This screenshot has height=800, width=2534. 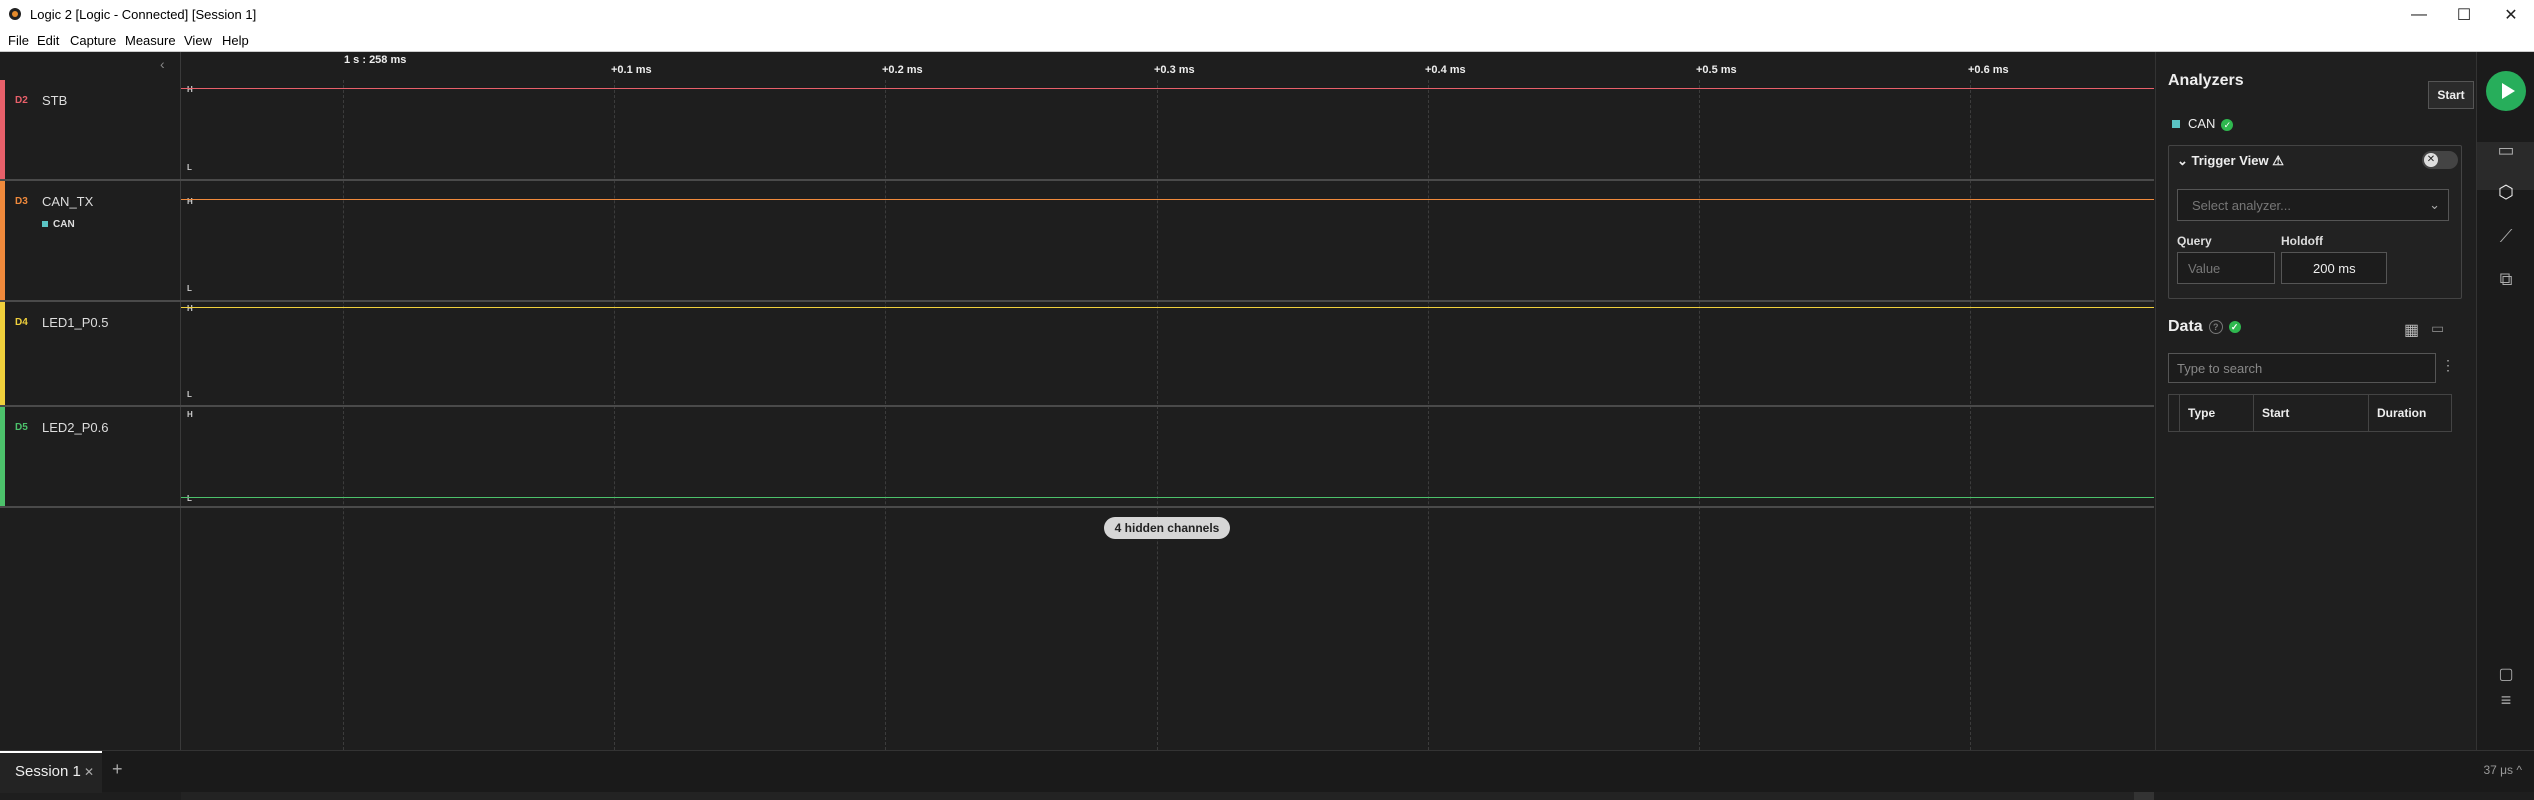 I want to click on column-duration: Duration, so click(x=2408, y=413).